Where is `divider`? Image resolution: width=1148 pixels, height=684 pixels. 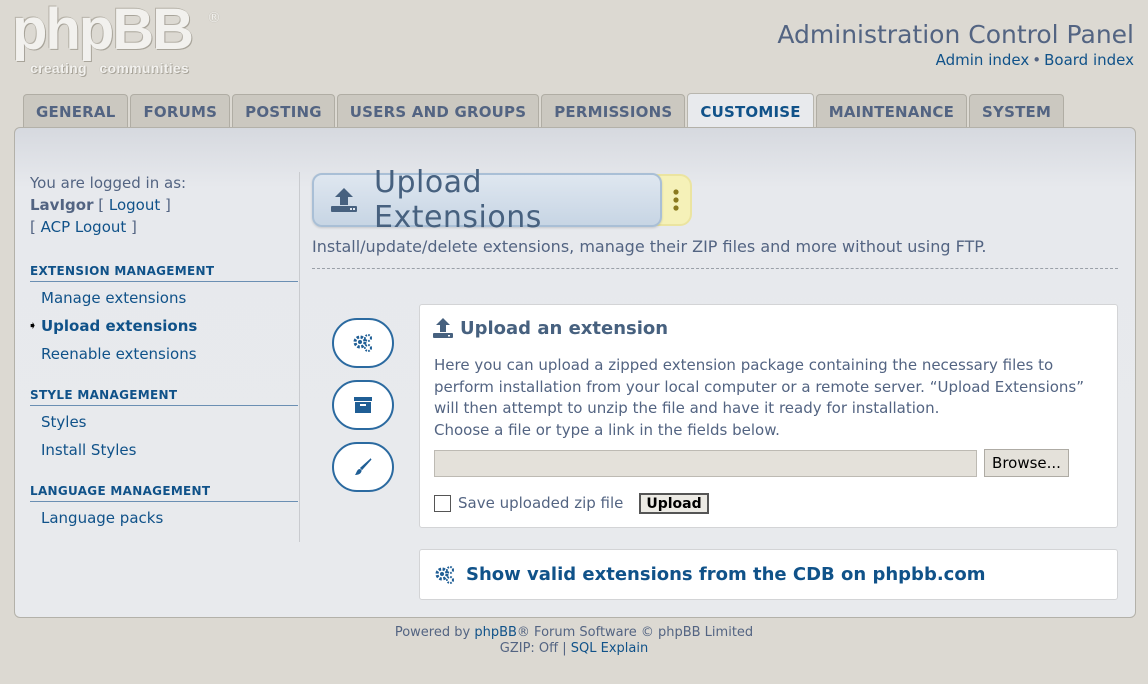 divider is located at coordinates (715, 268).